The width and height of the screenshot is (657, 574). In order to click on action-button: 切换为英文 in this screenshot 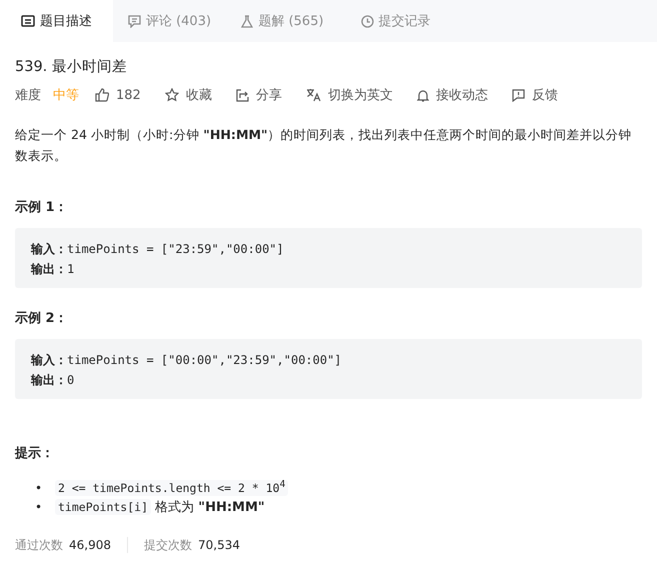, I will do `click(349, 95)`.